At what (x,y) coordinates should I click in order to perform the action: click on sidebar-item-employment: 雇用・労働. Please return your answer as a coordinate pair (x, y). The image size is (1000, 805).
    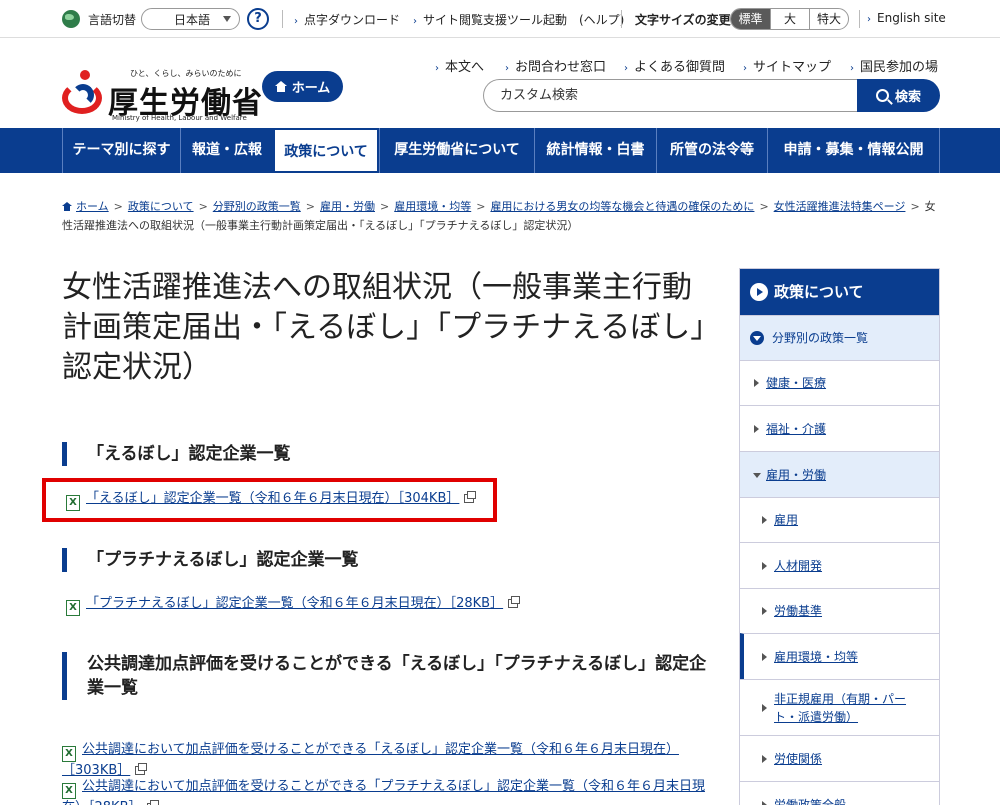
    Looking at the image, I should click on (839, 474).